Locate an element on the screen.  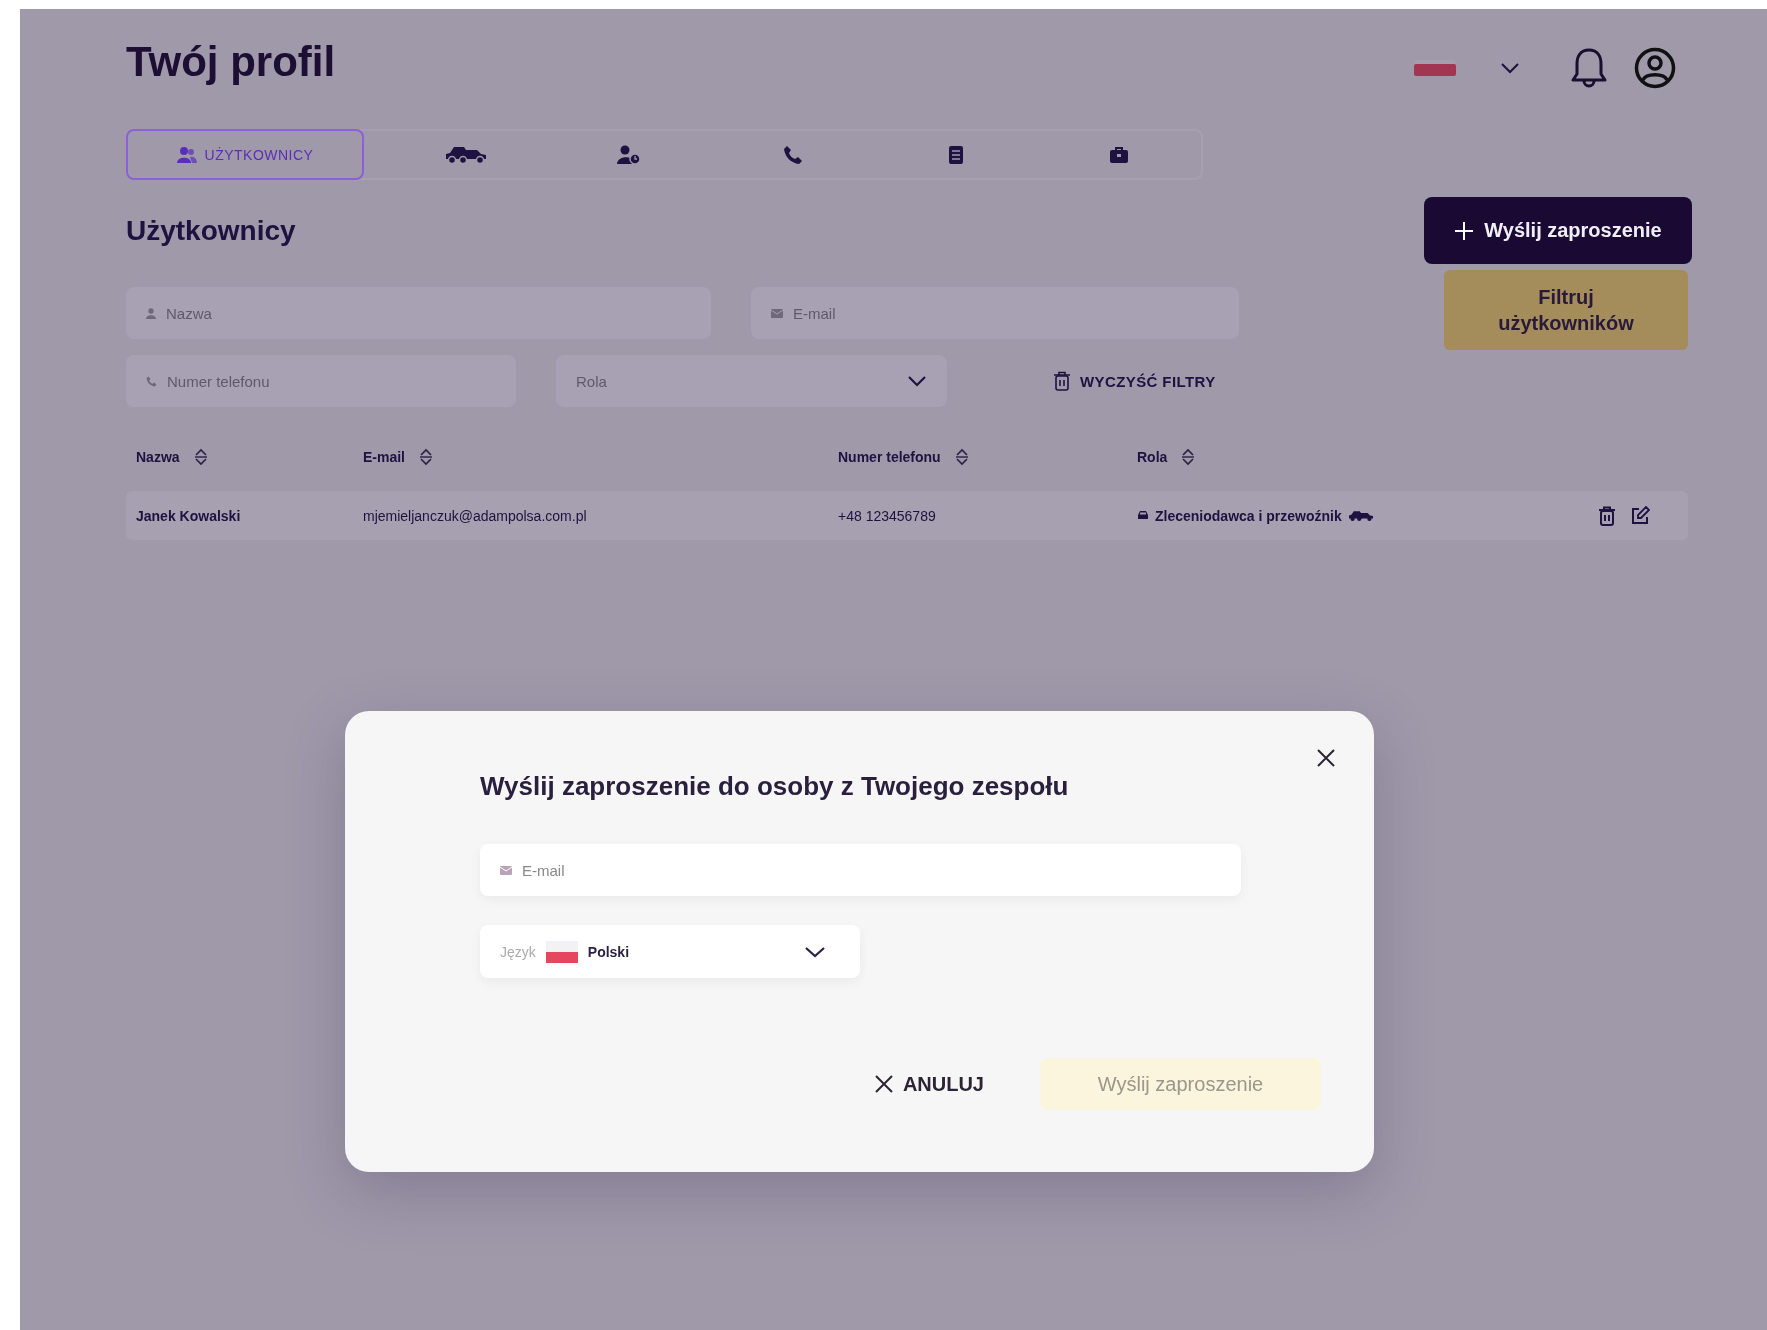
cancel-button: ANULUJ is located at coordinates (929, 1084).